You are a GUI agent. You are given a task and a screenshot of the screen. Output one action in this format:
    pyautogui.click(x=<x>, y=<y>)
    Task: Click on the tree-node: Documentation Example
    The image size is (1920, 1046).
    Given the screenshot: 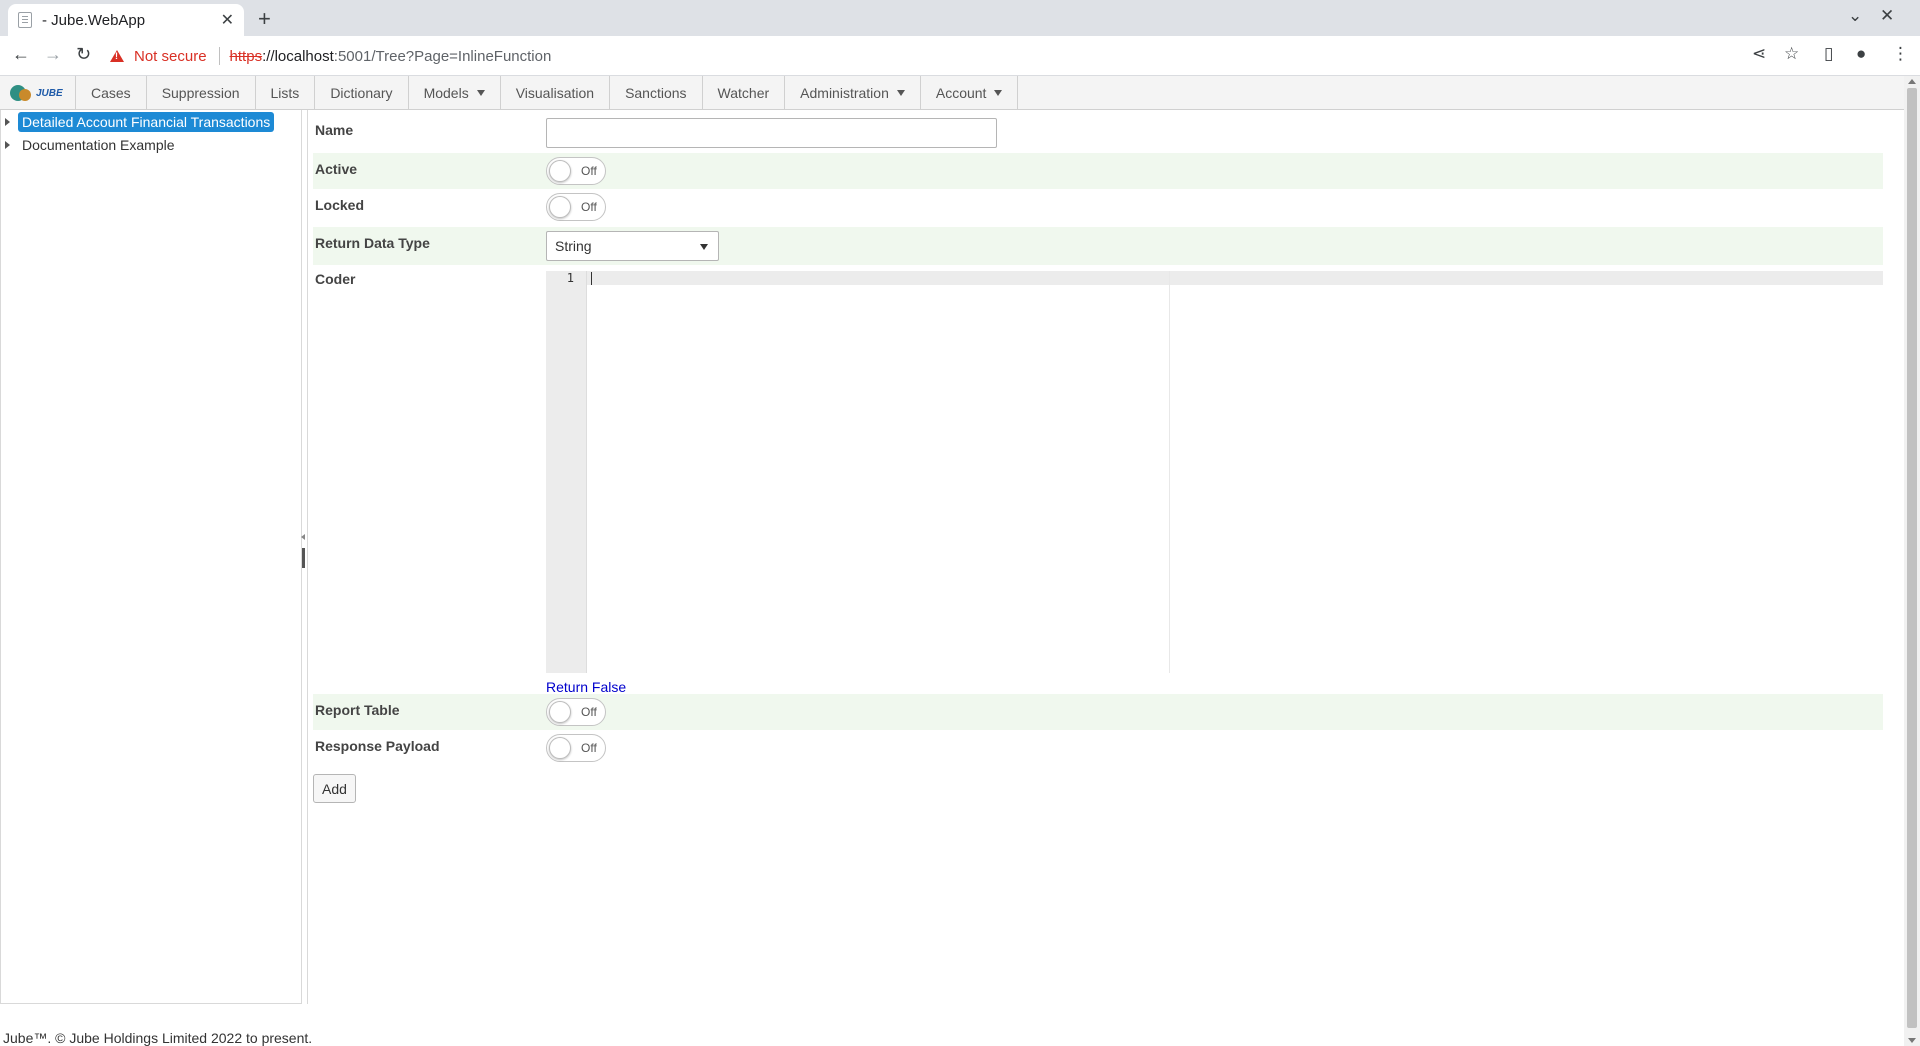 What is the action you would take?
    pyautogui.click(x=92, y=145)
    